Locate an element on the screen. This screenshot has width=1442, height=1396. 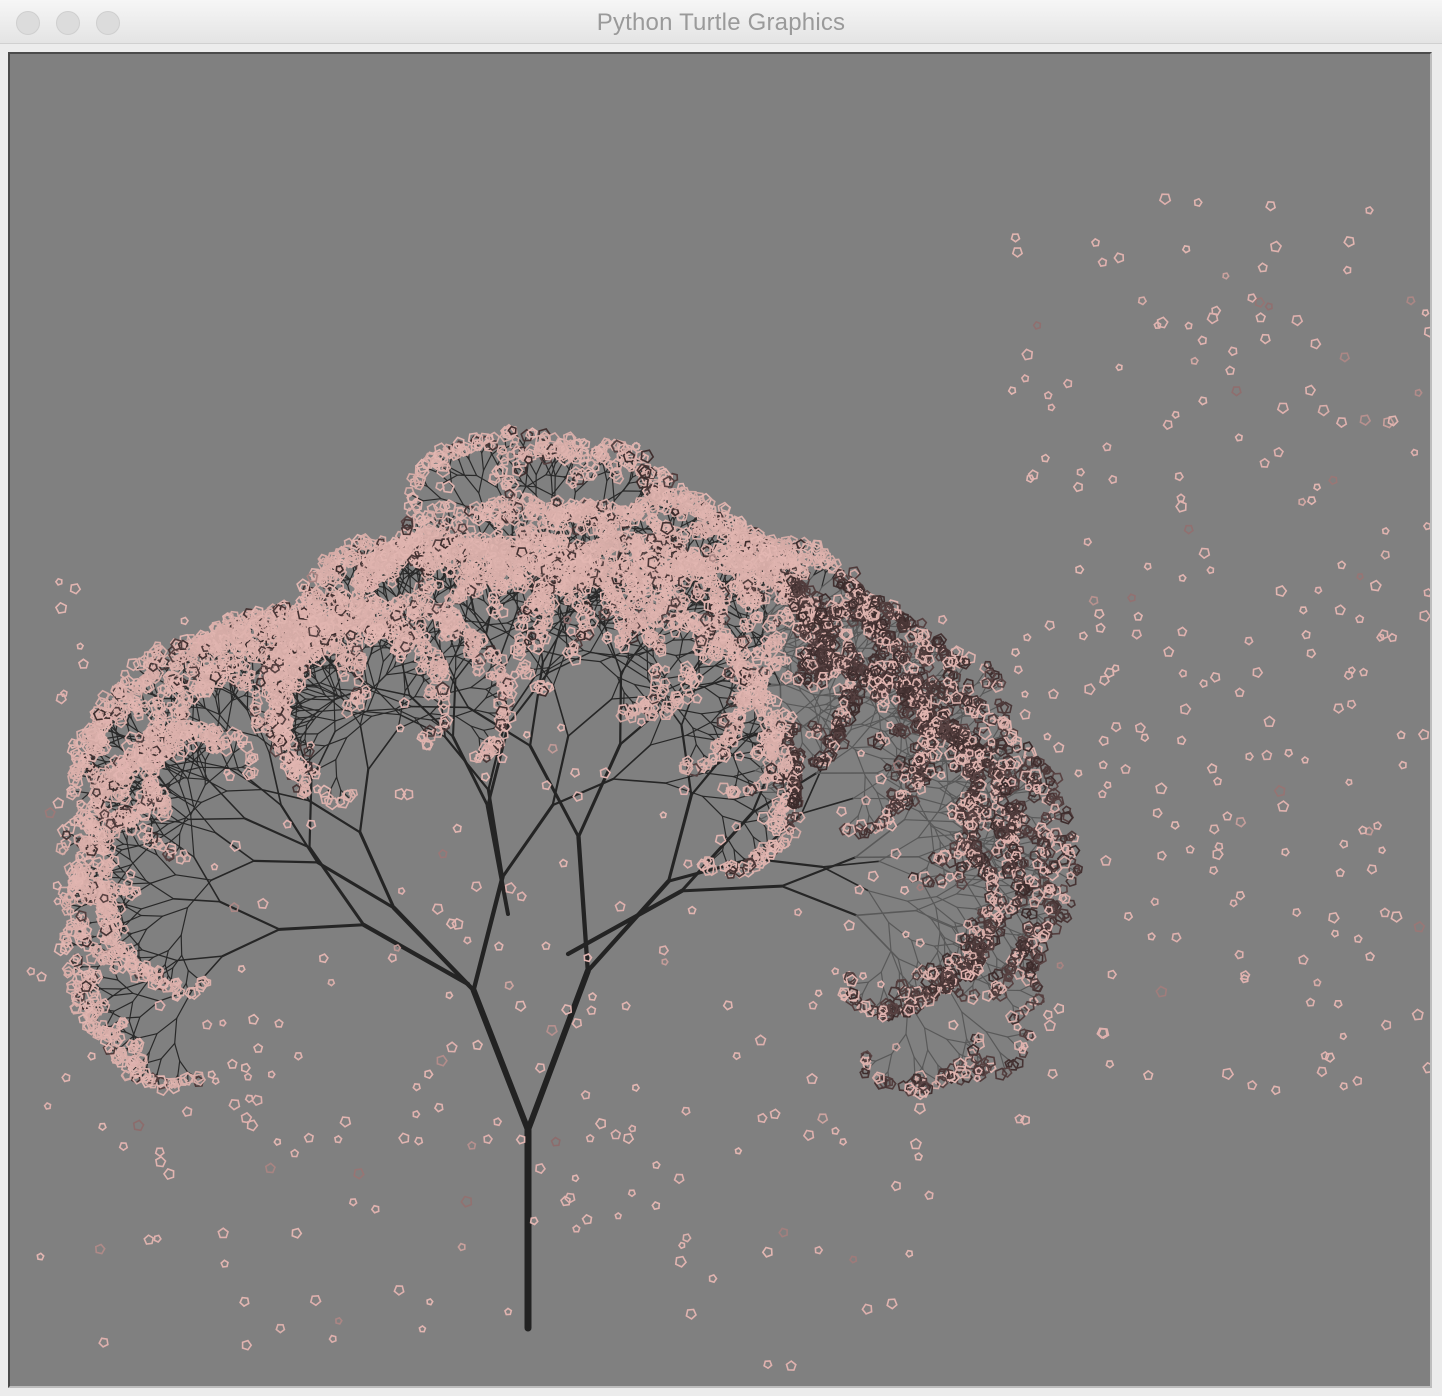
title-bar: Python Turtle Graphics is located at coordinates (721, 22).